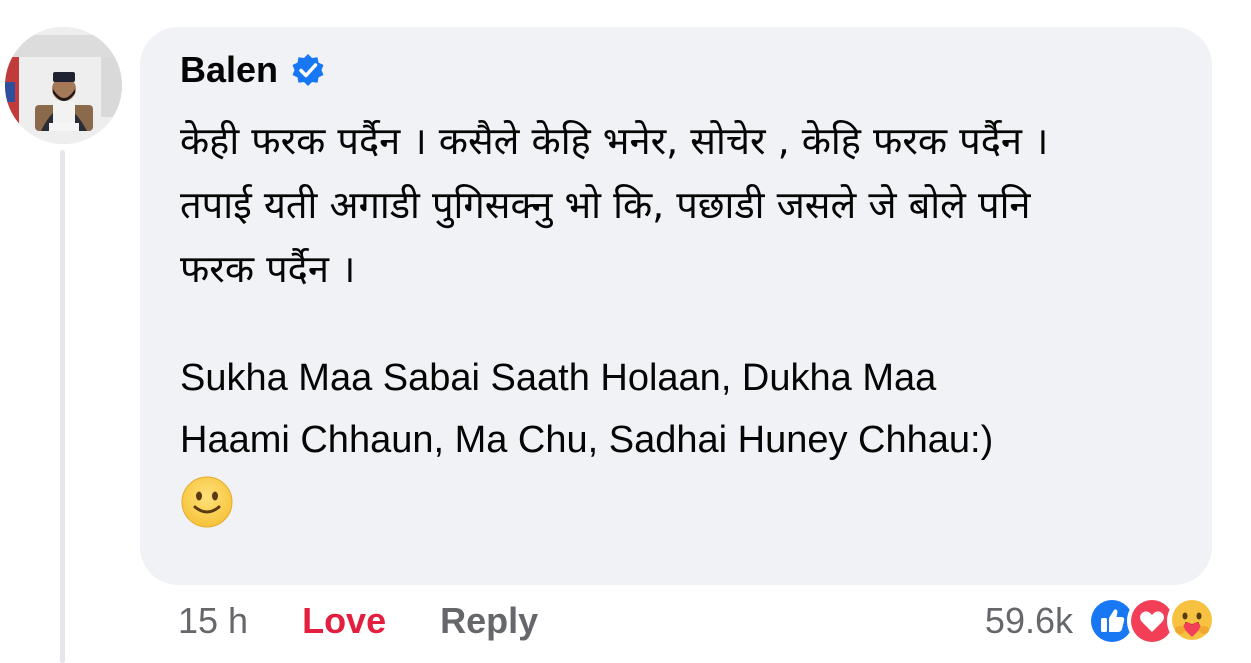  I want to click on thread-connector-line, so click(62, 406).